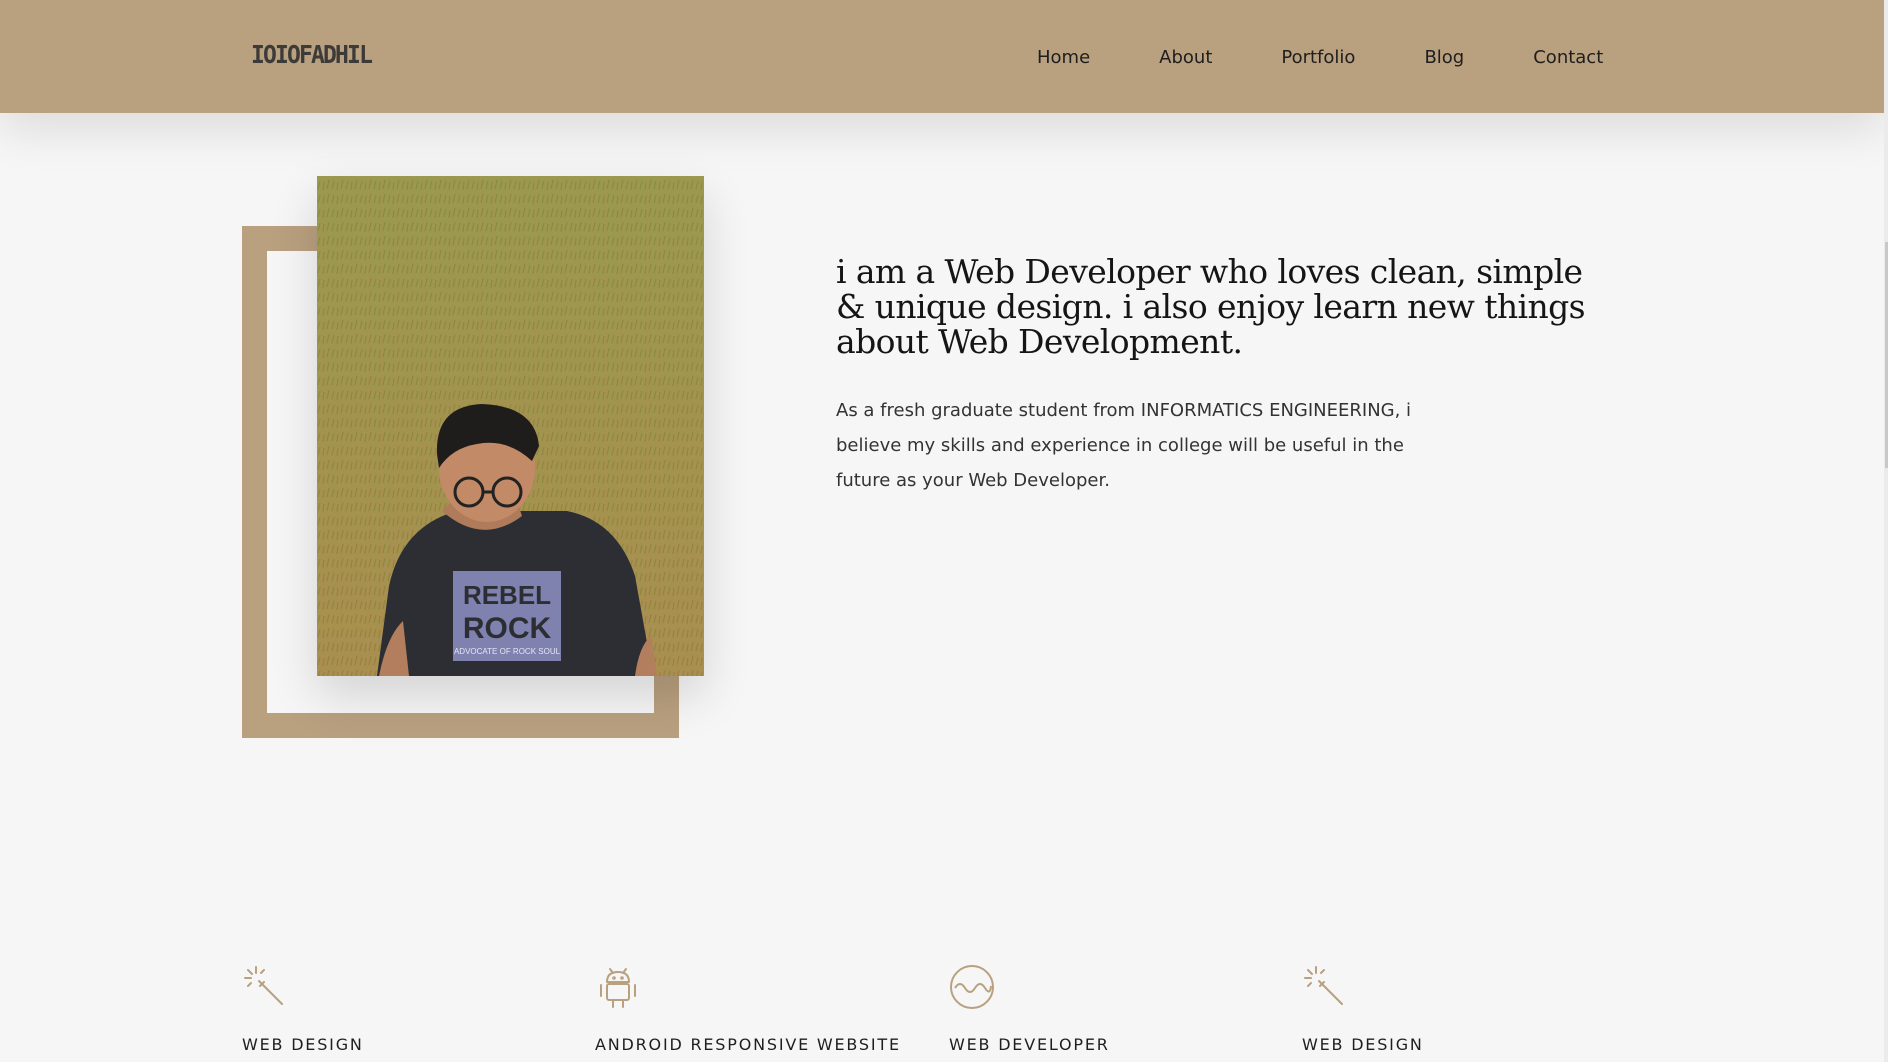 This screenshot has height=1062, width=1888. Describe the element at coordinates (507, 651) in the screenshot. I see `svg-text: ADVOCATE OF ROCK SOUL` at that location.